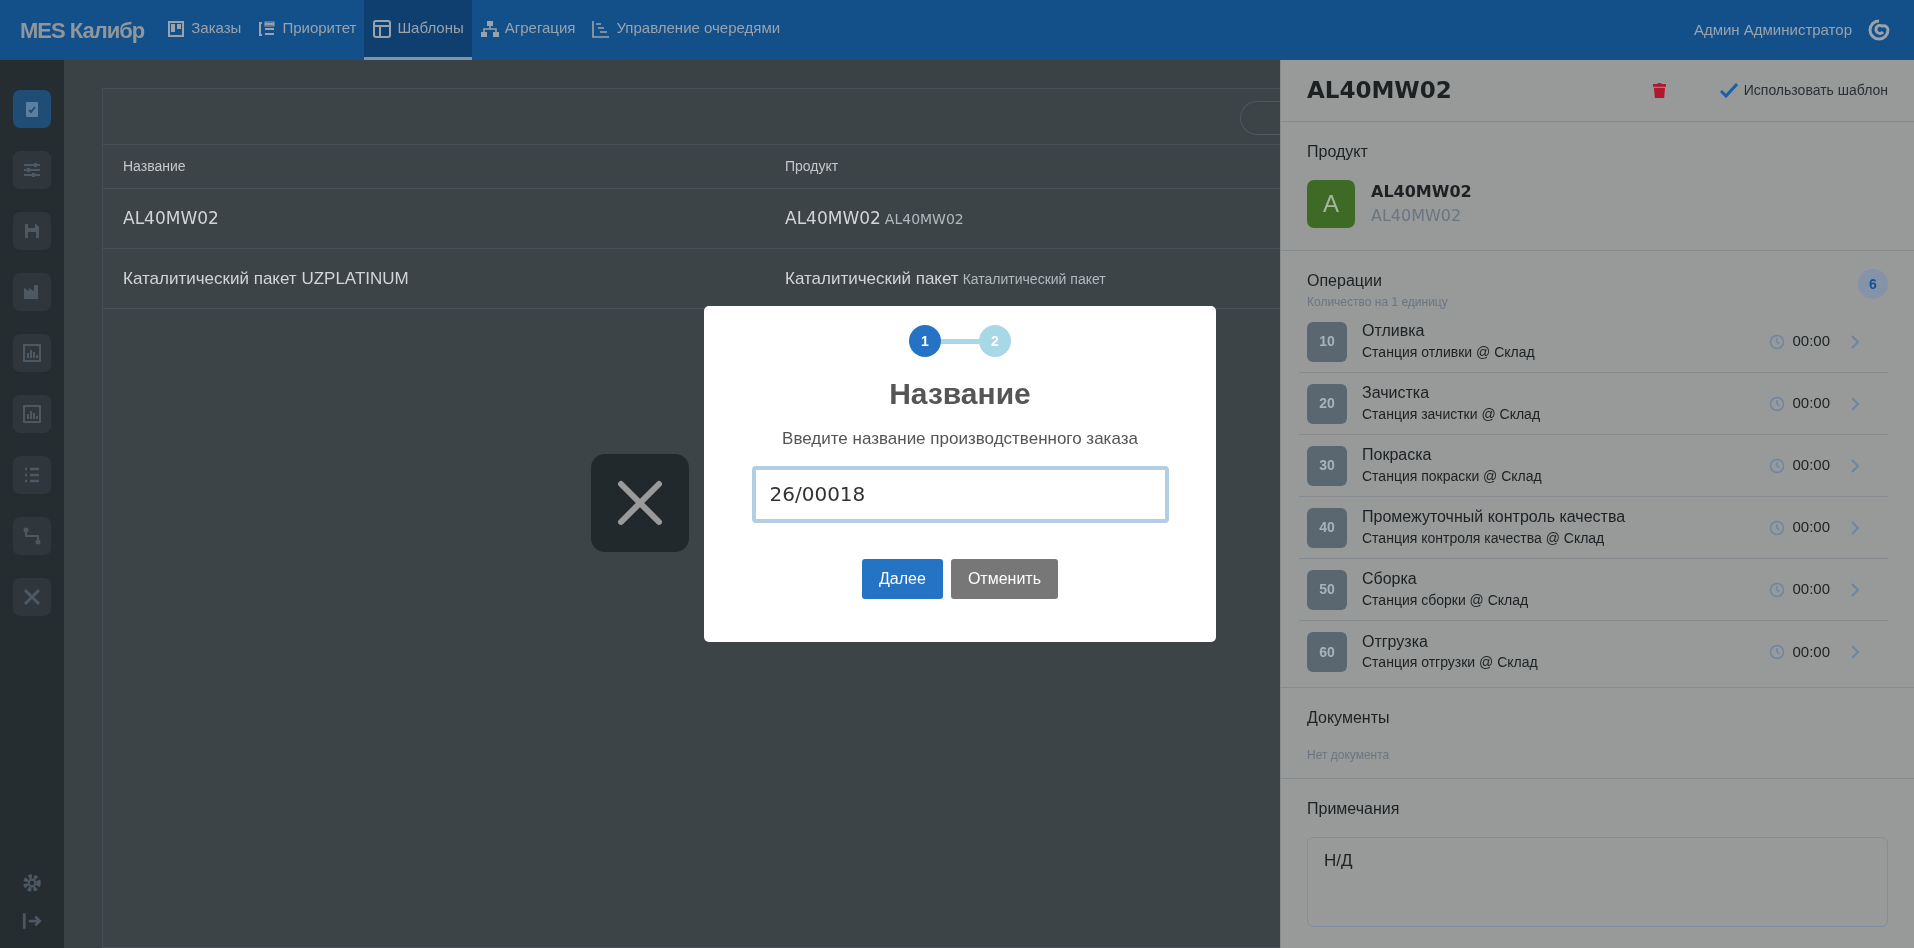 The image size is (1914, 948). What do you see at coordinates (204, 30) in the screenshot?
I see `nav-tab: Заказы` at bounding box center [204, 30].